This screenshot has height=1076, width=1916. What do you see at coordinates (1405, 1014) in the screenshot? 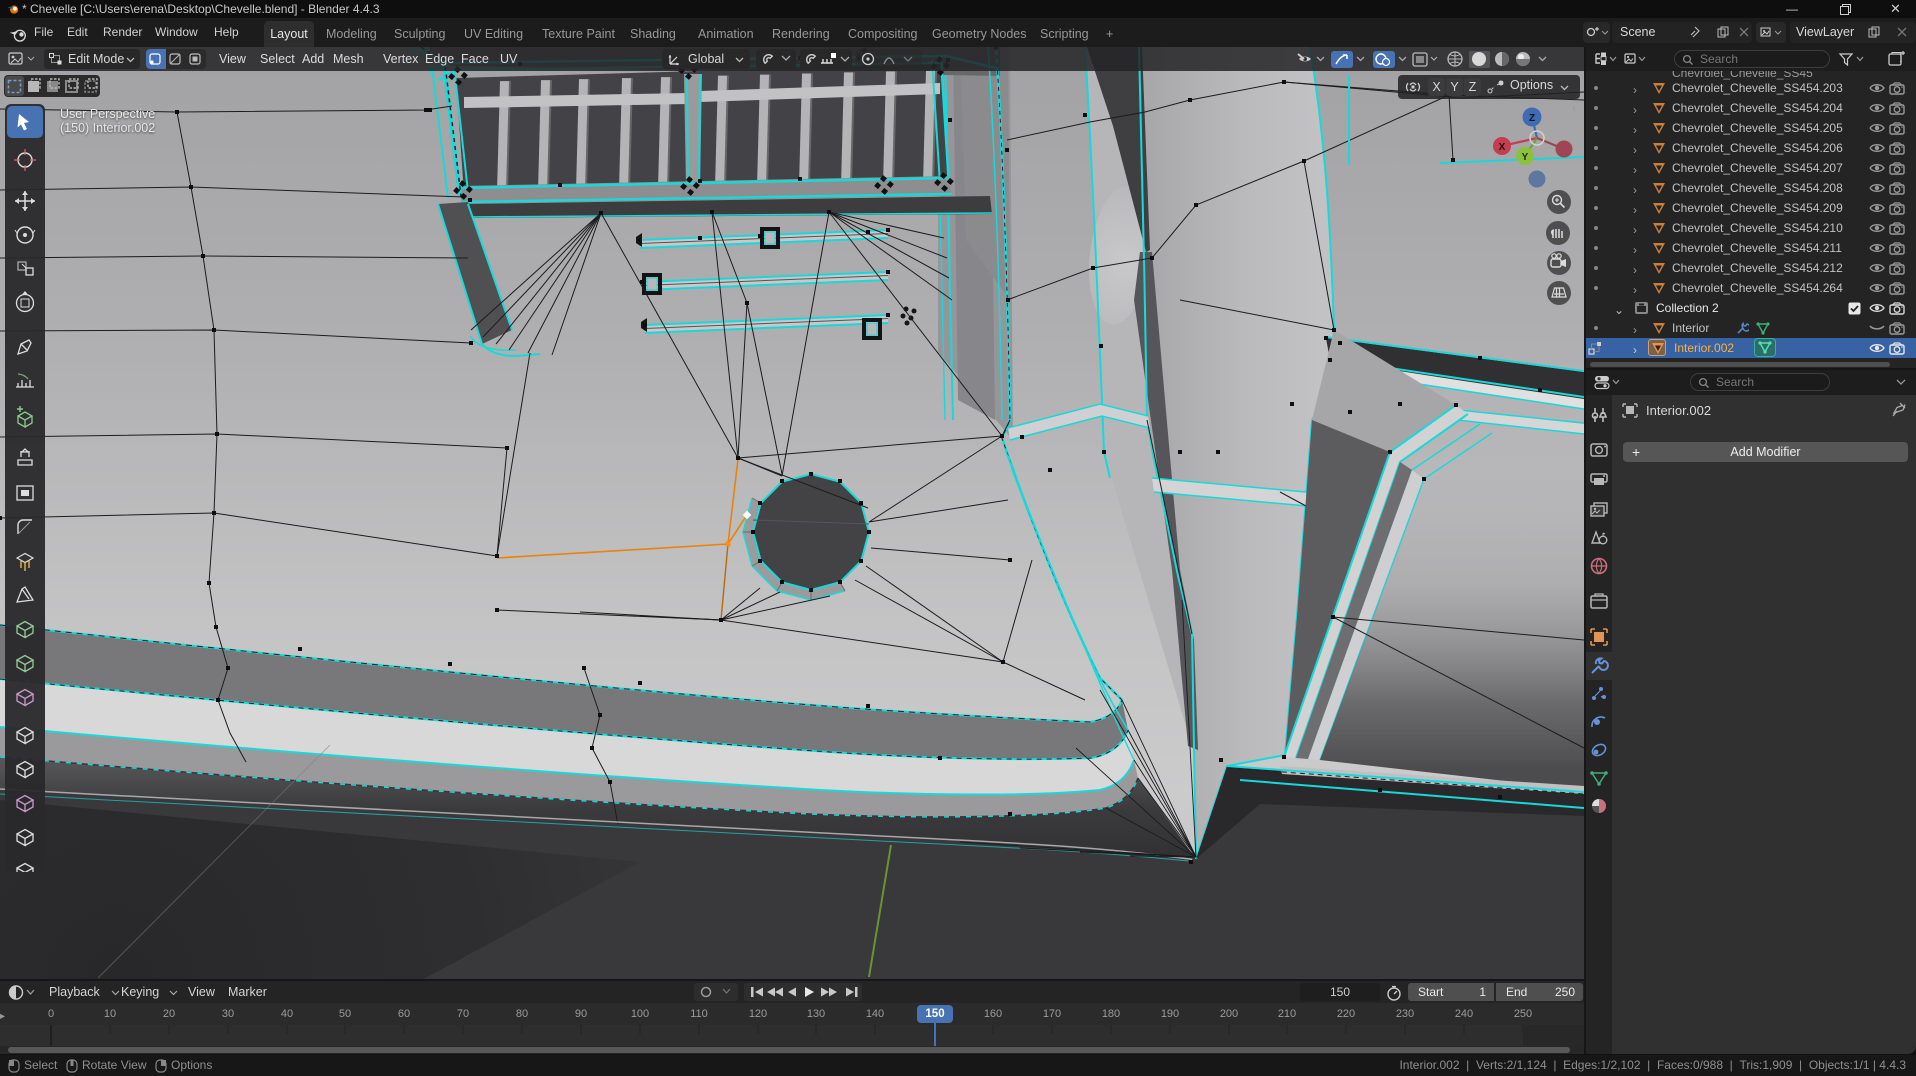
I see `svg-text: 230` at bounding box center [1405, 1014].